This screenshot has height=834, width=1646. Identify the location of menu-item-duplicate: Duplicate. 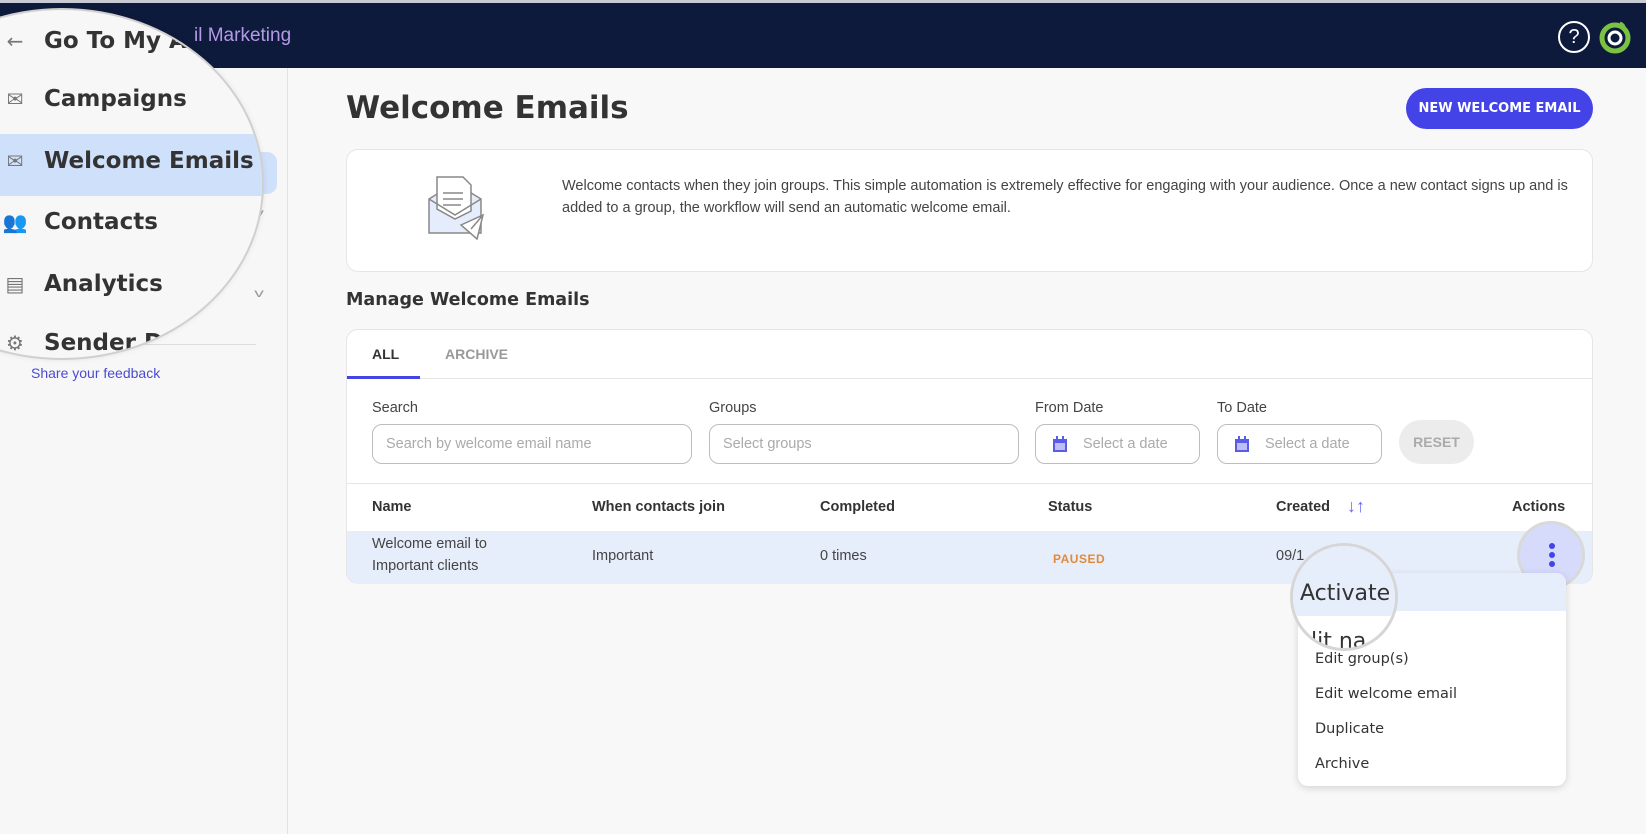
(1349, 729).